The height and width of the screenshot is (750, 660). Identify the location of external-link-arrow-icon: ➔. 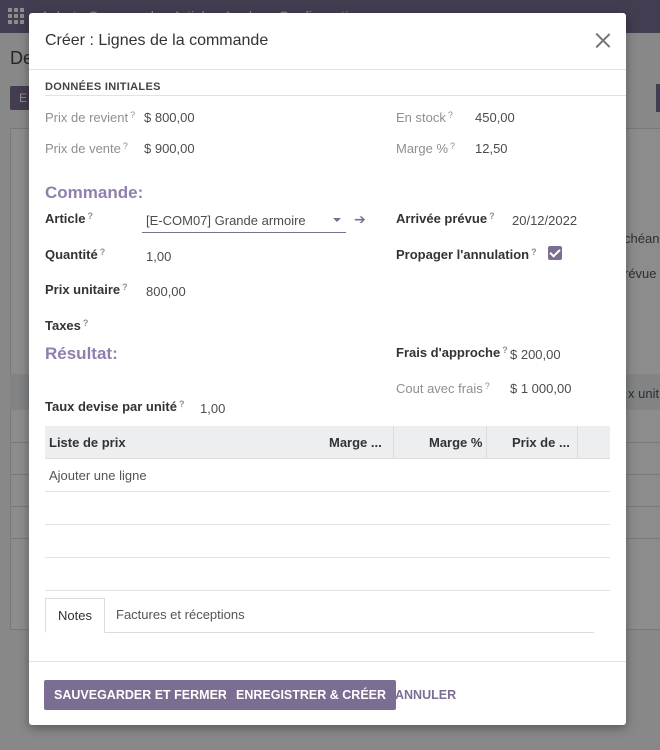
(361, 219).